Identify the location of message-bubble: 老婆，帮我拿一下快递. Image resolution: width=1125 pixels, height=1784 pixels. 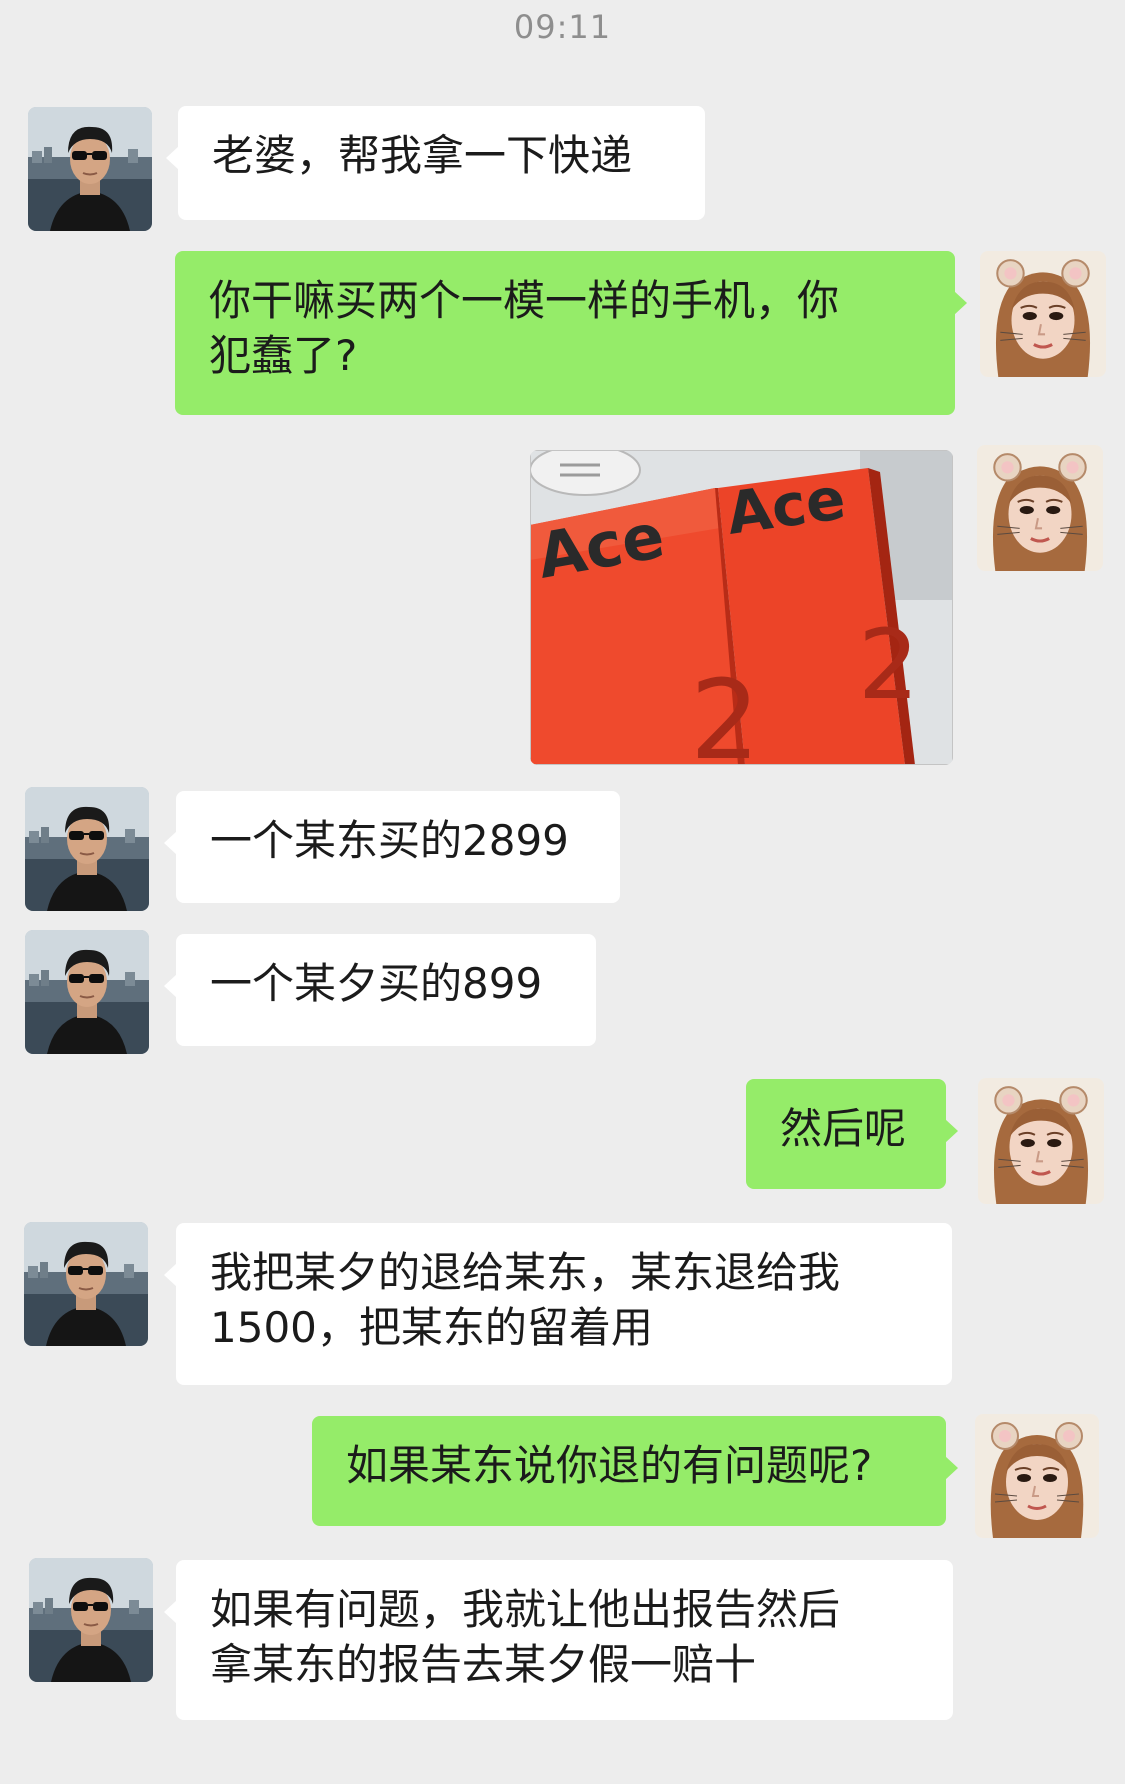
(435, 163).